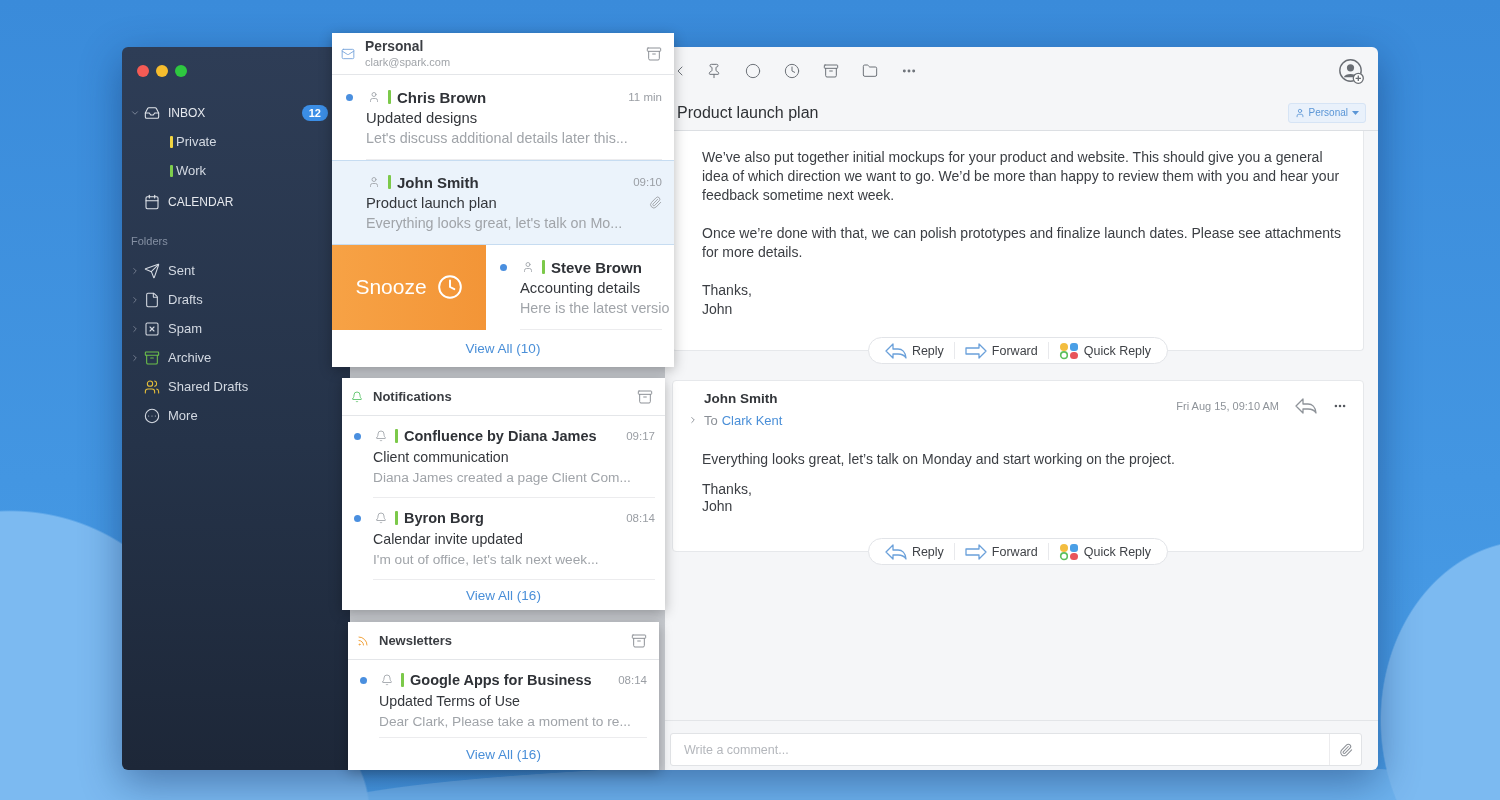 This screenshot has height=800, width=1500. I want to click on sender-name: Steve Brown, so click(596, 267).